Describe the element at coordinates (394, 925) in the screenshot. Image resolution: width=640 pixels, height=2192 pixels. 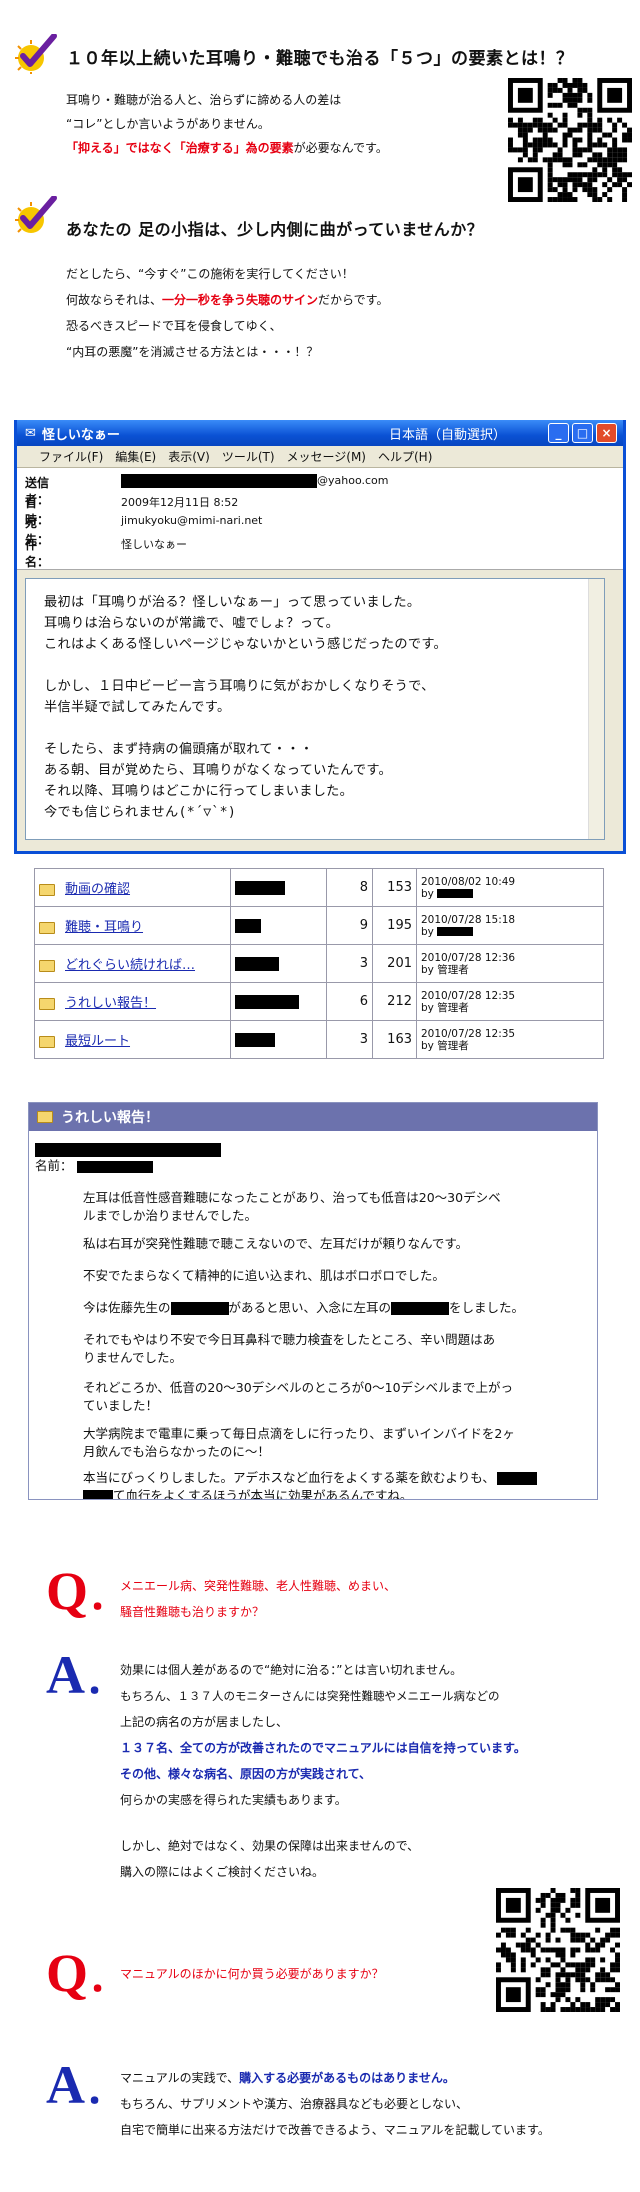
I see `thread-views: 195` at that location.